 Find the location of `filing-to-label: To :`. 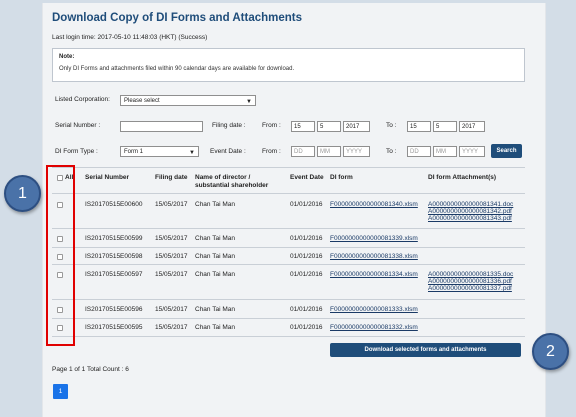

filing-to-label: To : is located at coordinates (391, 125).